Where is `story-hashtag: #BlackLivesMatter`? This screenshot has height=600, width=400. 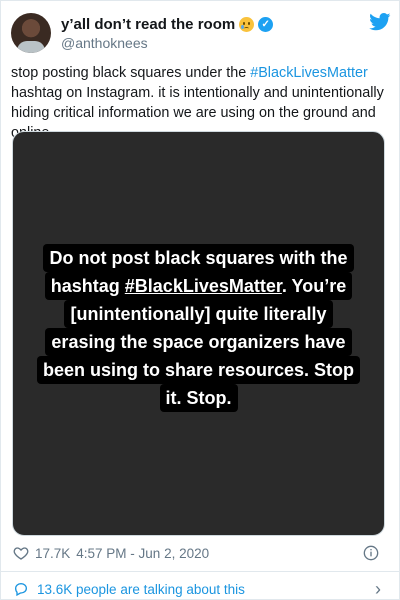
story-hashtag: #BlackLivesMatter is located at coordinates (203, 286).